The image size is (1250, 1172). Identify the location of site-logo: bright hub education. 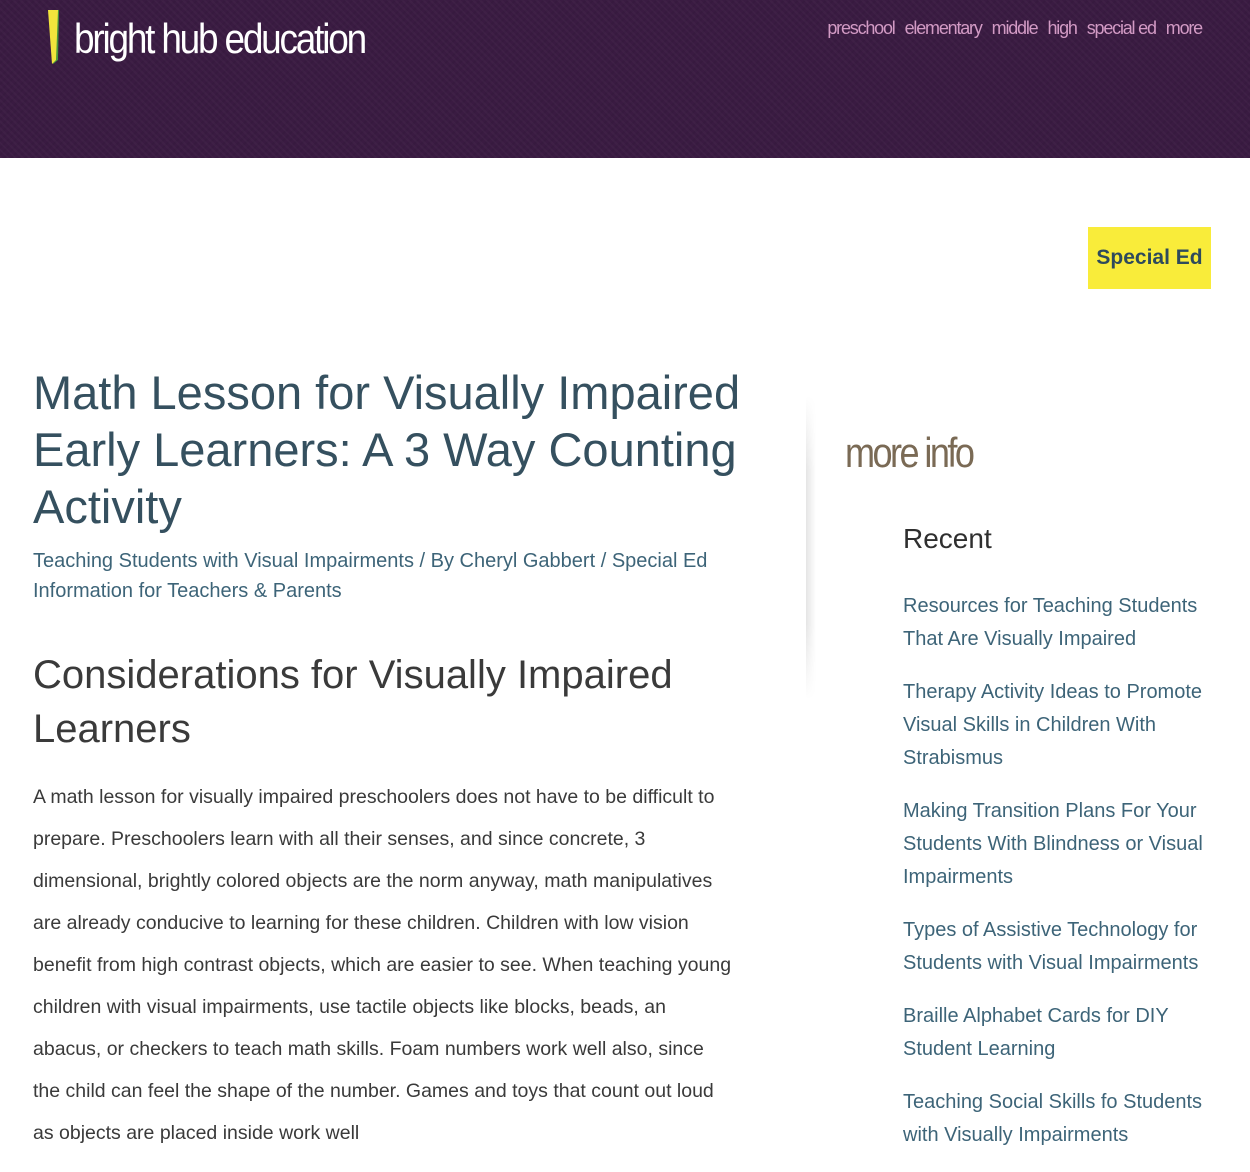
(225, 39).